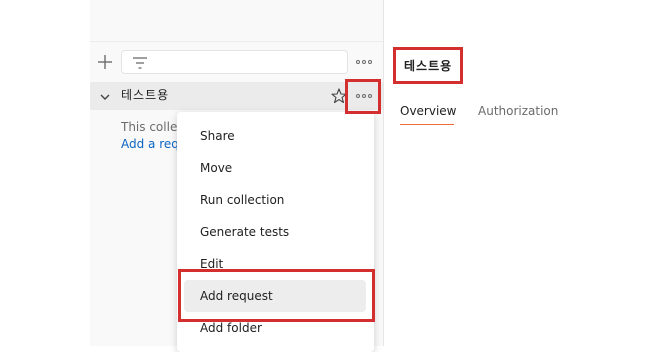 Image resolution: width=652 pixels, height=352 pixels. I want to click on menu-item-label: Run collection, so click(242, 200).